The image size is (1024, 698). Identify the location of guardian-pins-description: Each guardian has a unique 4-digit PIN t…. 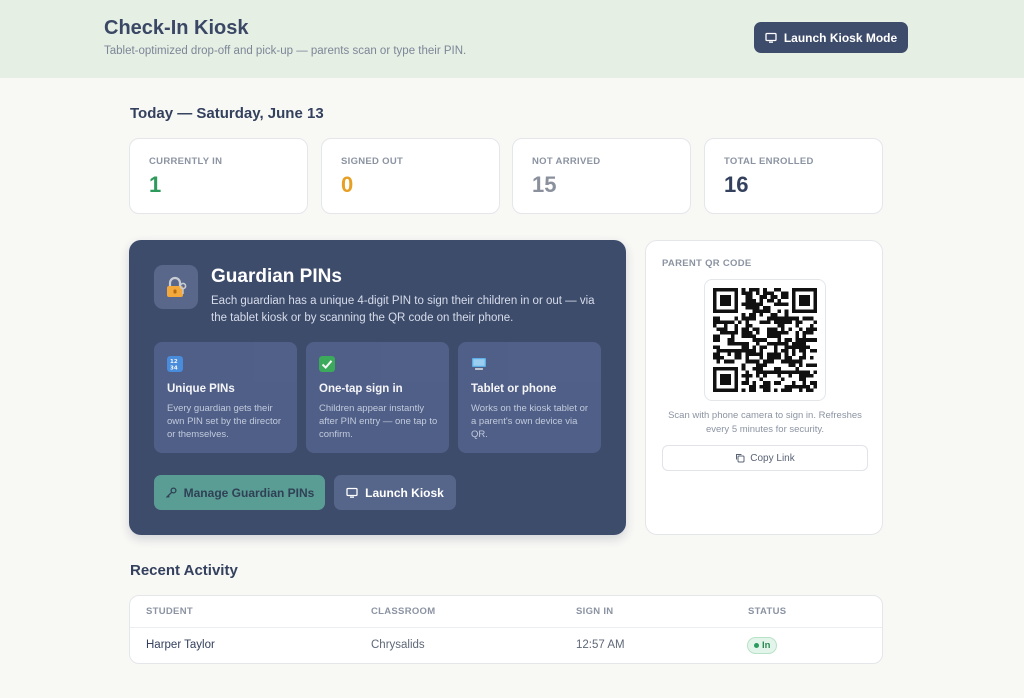
(403, 309).